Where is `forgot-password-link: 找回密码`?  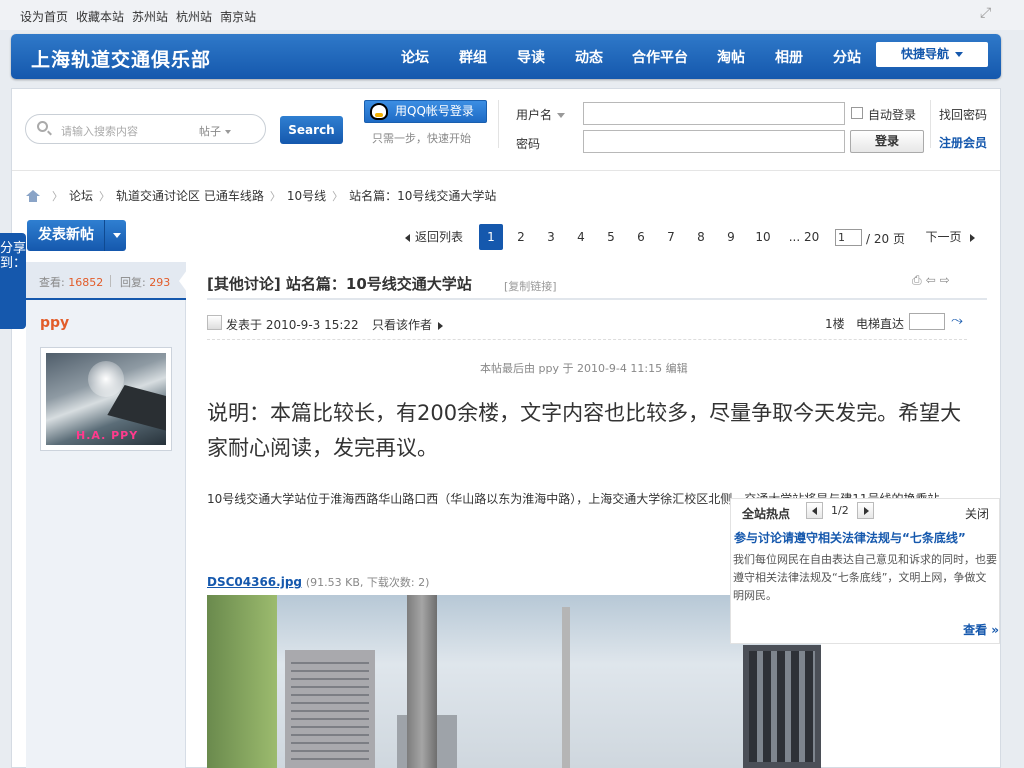 forgot-password-link: 找回密码 is located at coordinates (963, 114).